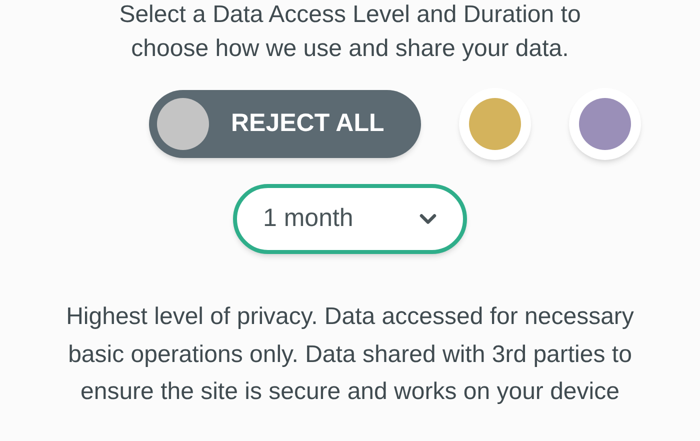 The width and height of the screenshot is (700, 441). Describe the element at coordinates (350, 15) in the screenshot. I see `intro-text: Select a Data Access Level and Duration to` at that location.